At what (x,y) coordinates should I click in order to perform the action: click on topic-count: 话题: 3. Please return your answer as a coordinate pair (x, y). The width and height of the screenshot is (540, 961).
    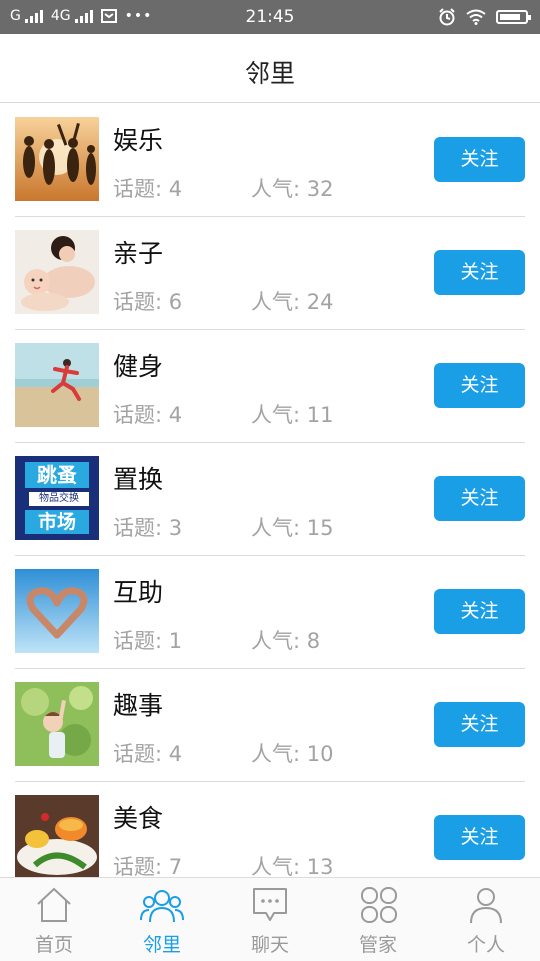
    Looking at the image, I should click on (148, 528).